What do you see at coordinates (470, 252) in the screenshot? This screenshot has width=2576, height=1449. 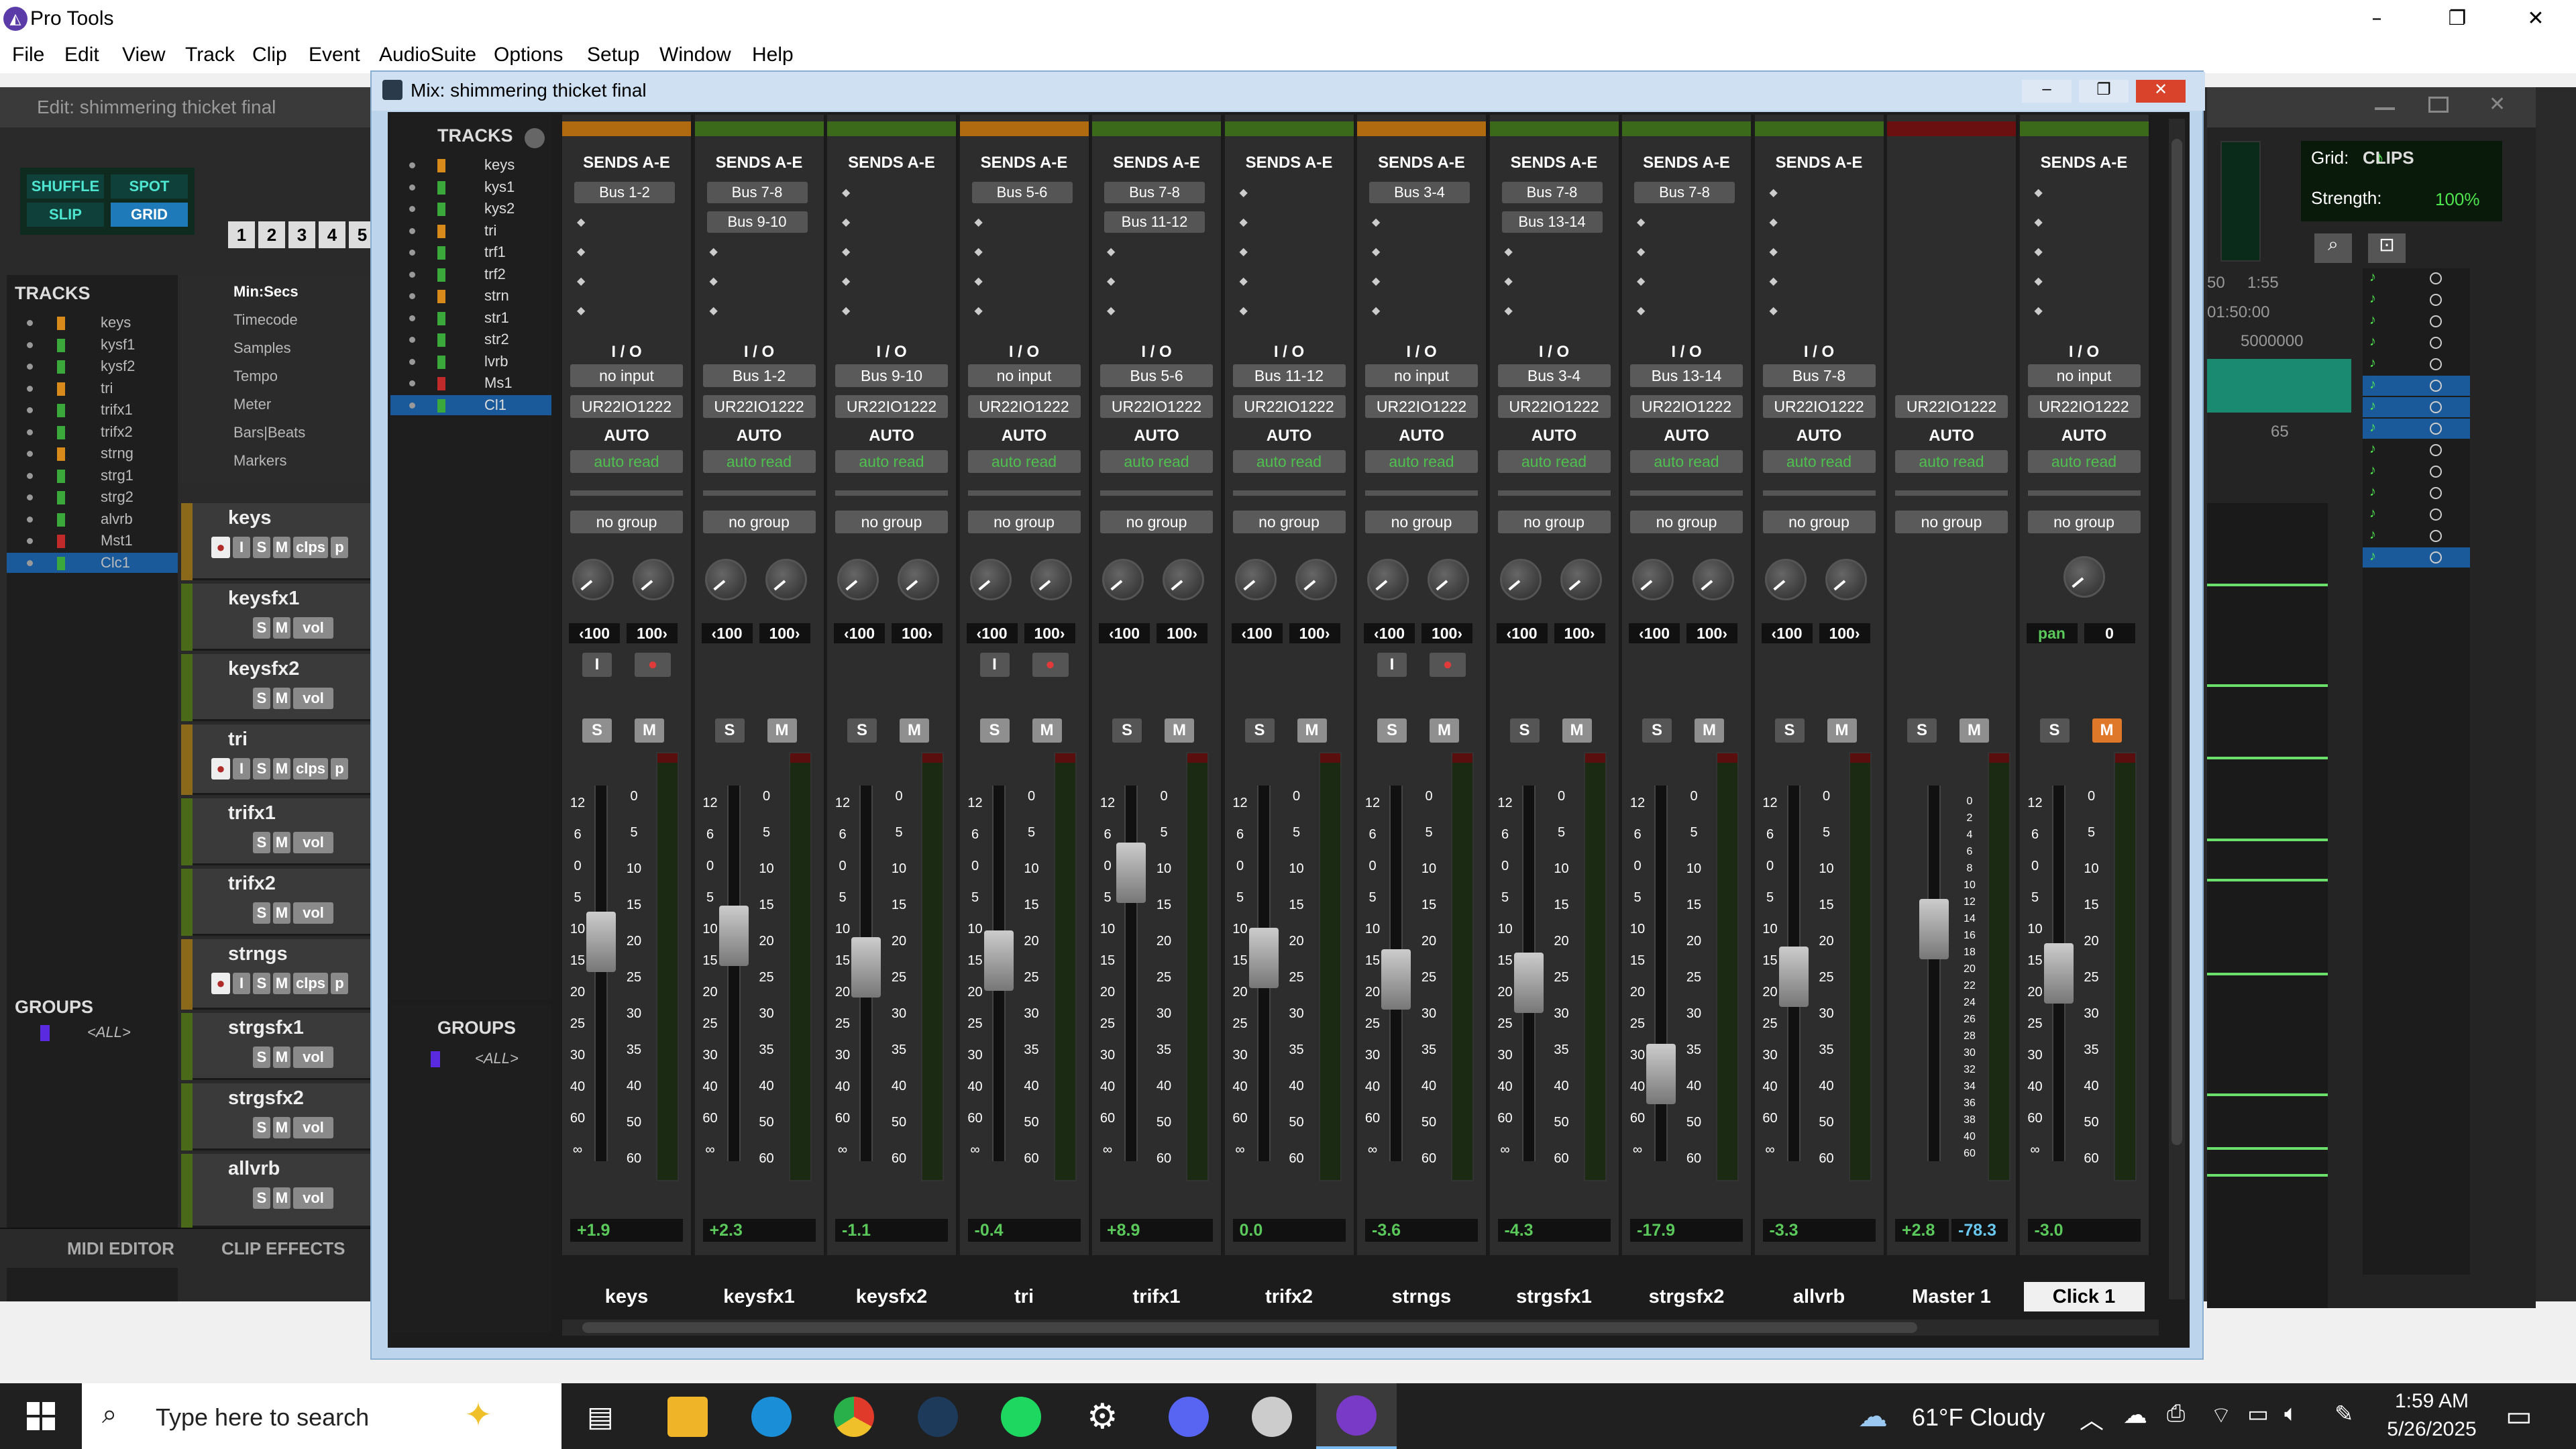 I see `mix-track-row: trf1` at bounding box center [470, 252].